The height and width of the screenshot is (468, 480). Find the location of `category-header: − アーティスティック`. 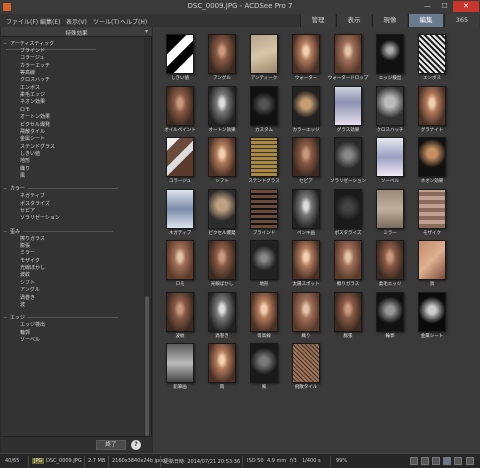

category-header: − アーティスティック is located at coordinates (74, 45).